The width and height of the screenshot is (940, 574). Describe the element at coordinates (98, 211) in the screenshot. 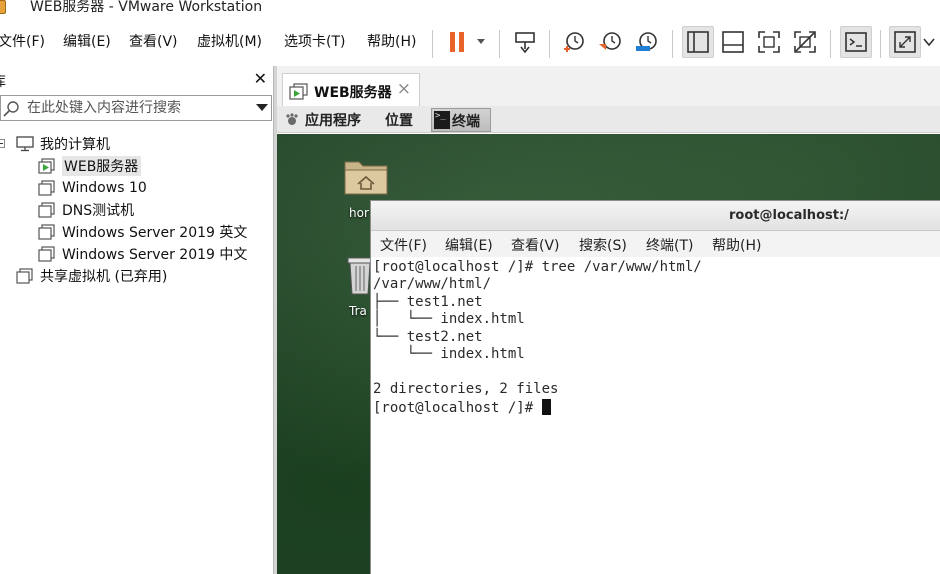

I see `vm-label: DNS测试机` at that location.